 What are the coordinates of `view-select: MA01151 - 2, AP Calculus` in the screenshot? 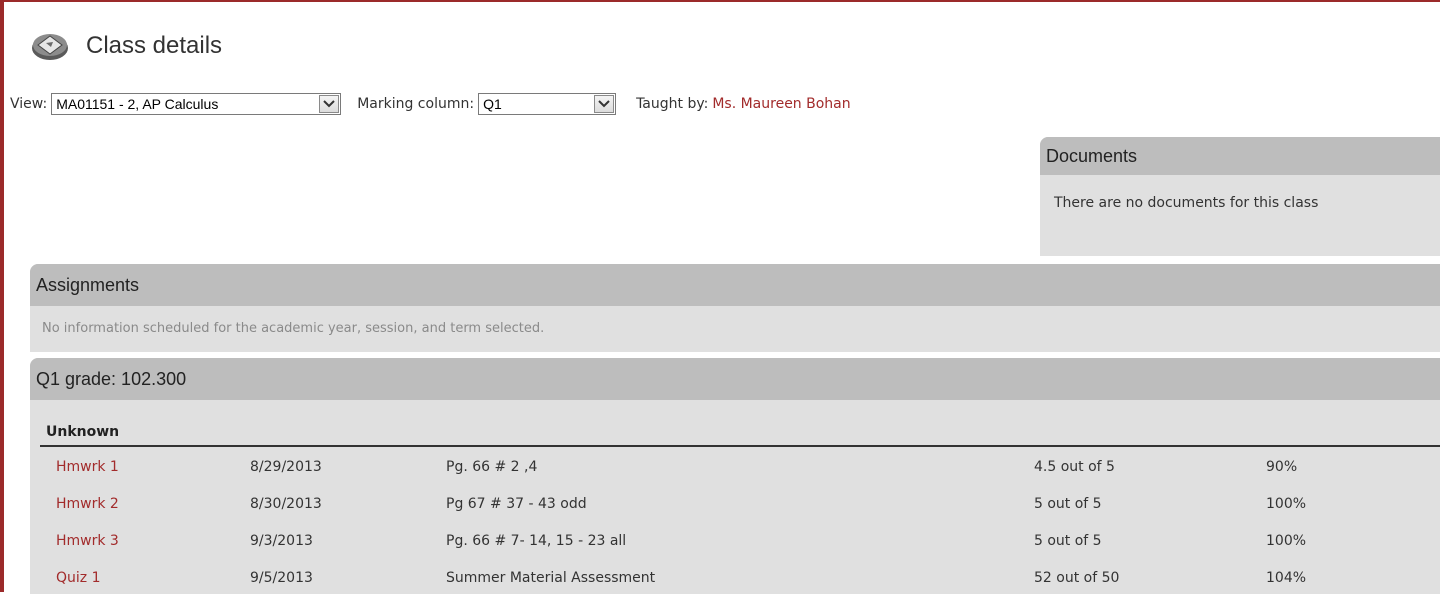 It's located at (196, 104).